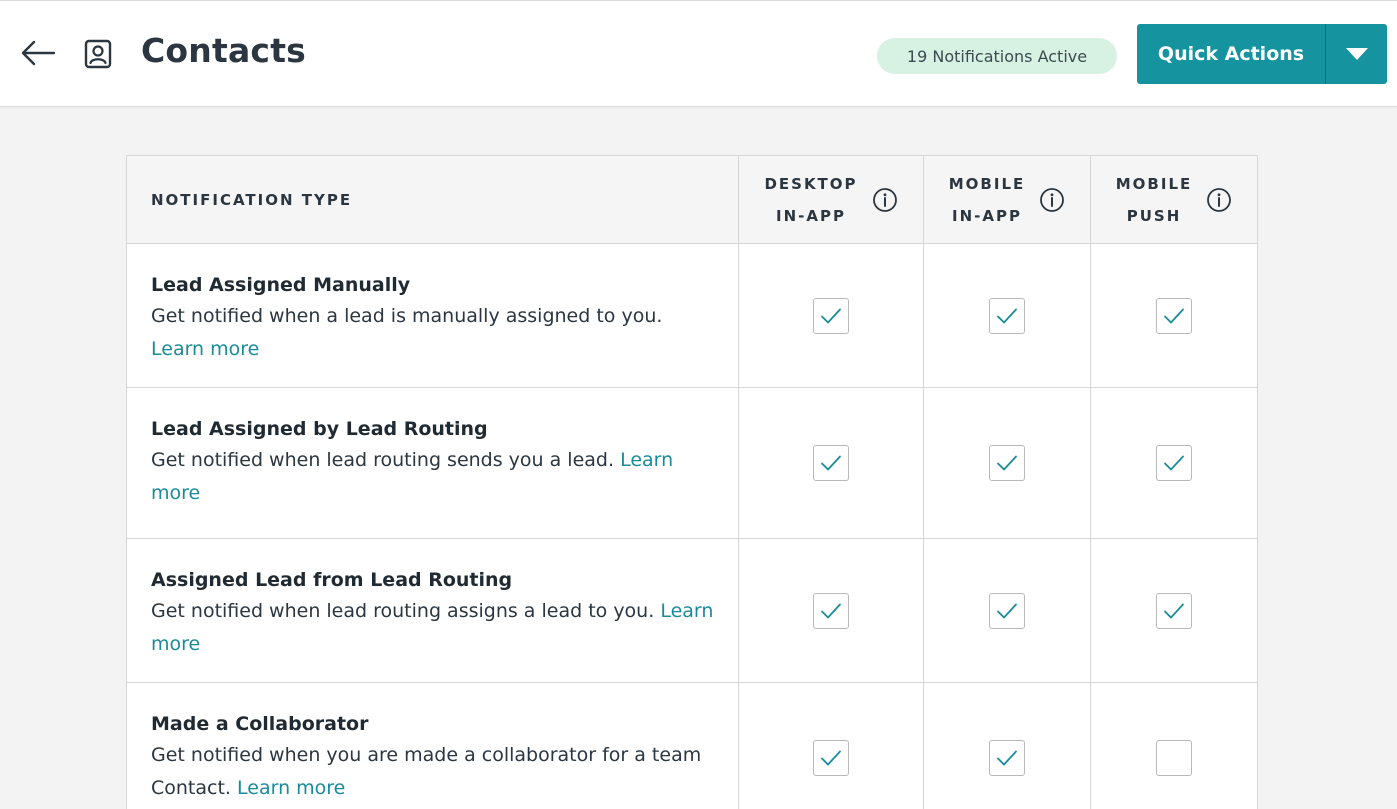  I want to click on caret-down-icon, so click(1356, 54).